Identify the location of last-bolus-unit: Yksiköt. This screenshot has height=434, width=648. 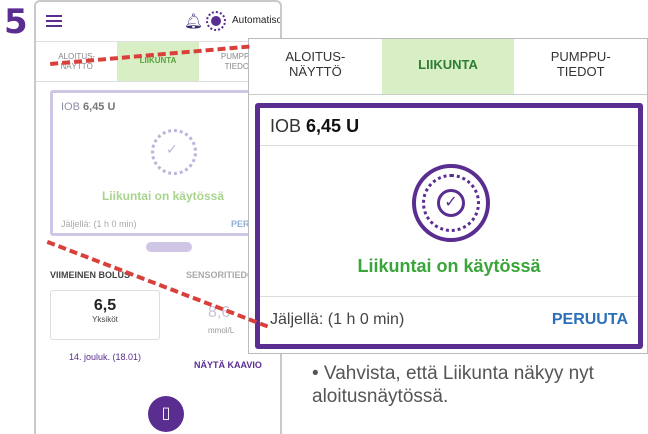
(105, 319).